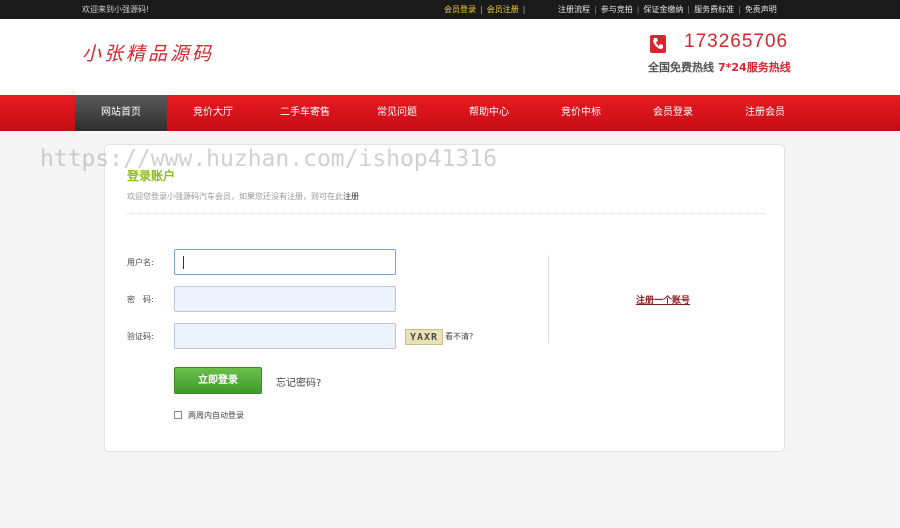  I want to click on member-links: 会员登录 | 会员注册 |, so click(485, 9).